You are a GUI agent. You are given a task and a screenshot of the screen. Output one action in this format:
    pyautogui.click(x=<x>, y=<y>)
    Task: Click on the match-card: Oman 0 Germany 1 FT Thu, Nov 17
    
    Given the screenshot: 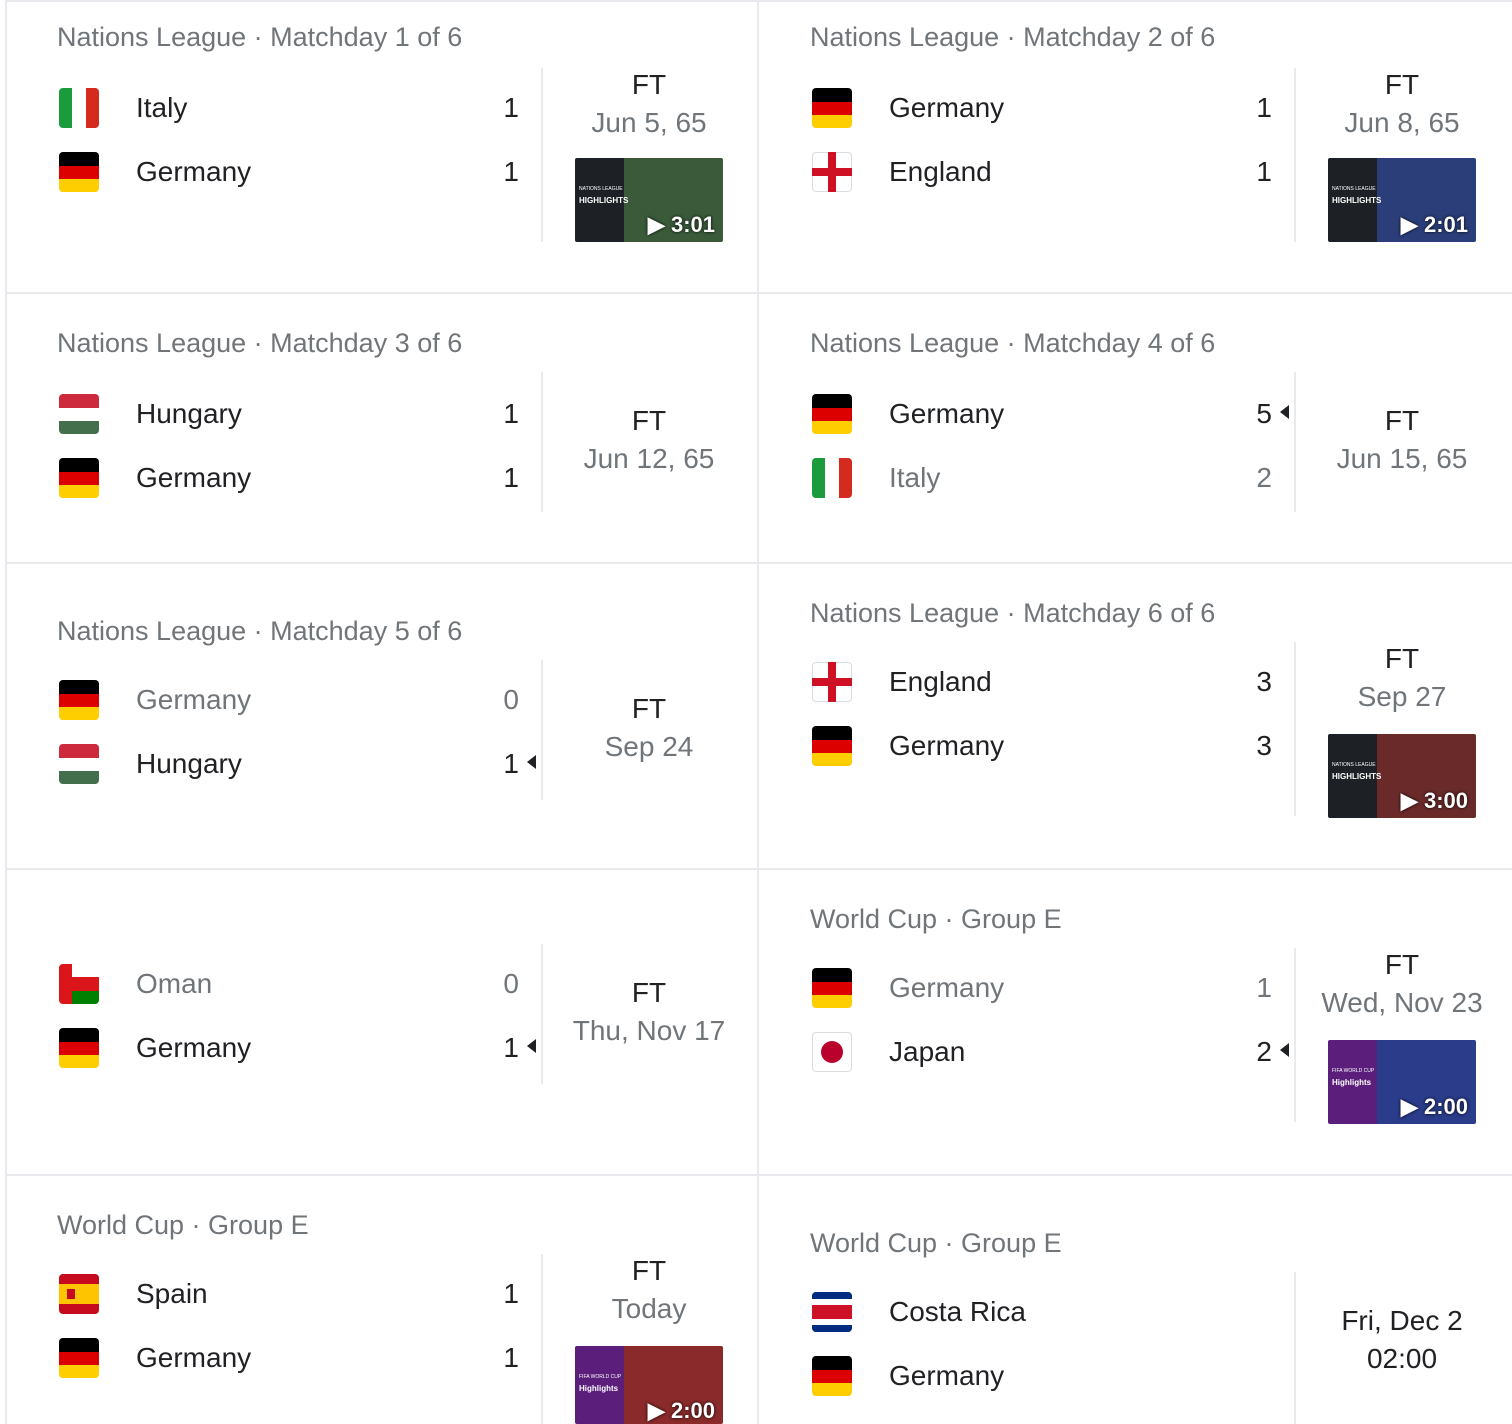 What is the action you would take?
    pyautogui.click(x=381, y=1022)
    